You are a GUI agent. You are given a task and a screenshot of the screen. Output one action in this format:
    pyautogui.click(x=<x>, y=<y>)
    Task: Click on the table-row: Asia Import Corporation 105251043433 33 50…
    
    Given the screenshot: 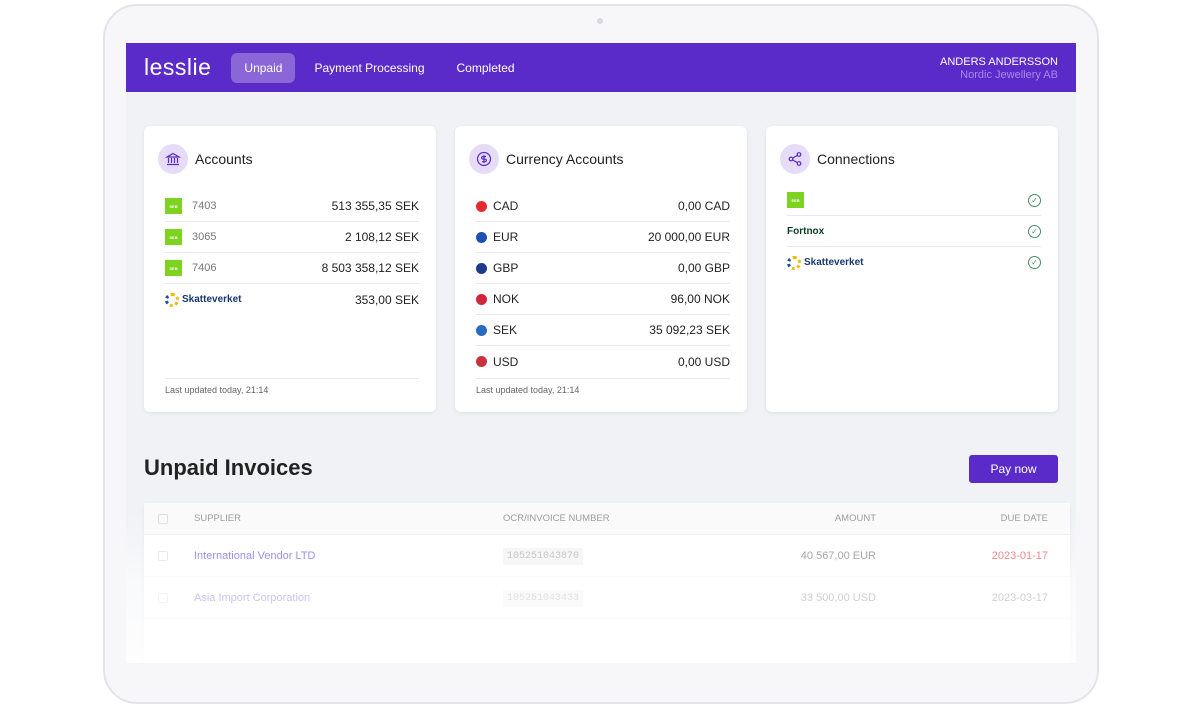 What is the action you would take?
    pyautogui.click(x=607, y=598)
    